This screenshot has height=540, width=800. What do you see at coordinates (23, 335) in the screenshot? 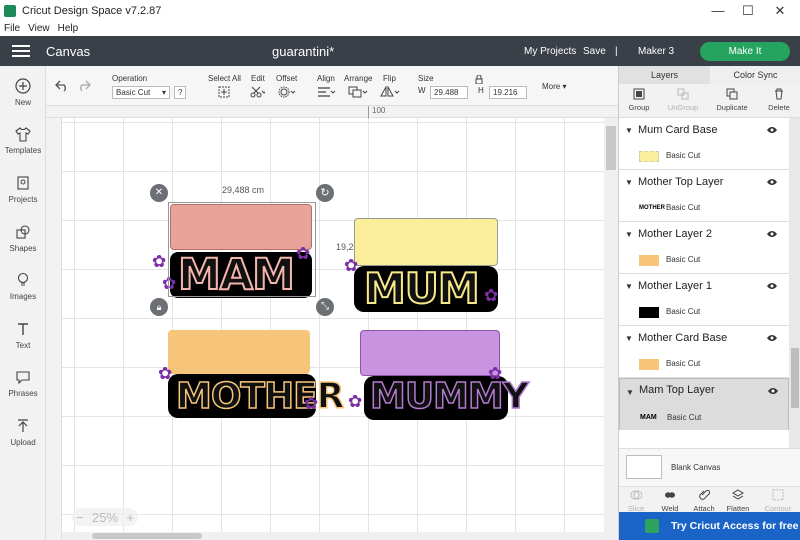
I see `sidebar-item-text: Text` at bounding box center [23, 335].